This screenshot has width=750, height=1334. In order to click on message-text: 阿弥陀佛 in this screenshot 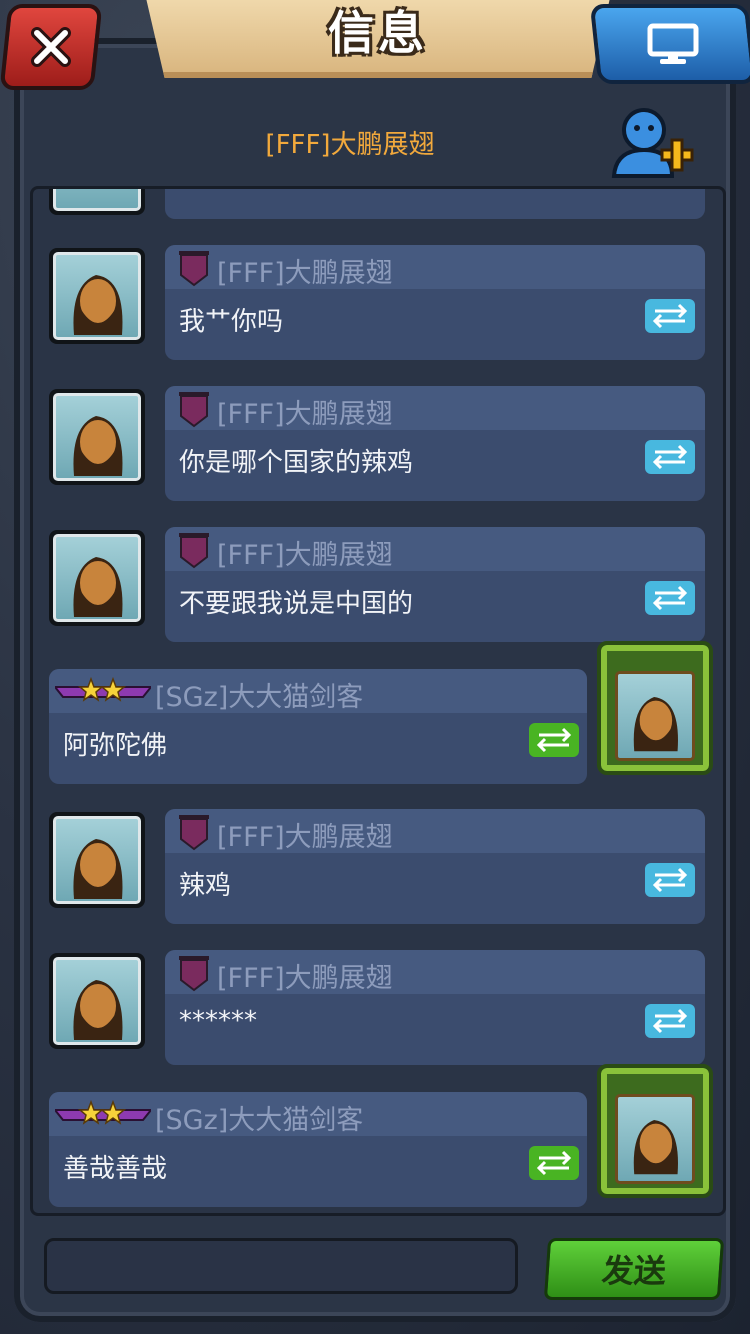, I will do `click(115, 746)`.